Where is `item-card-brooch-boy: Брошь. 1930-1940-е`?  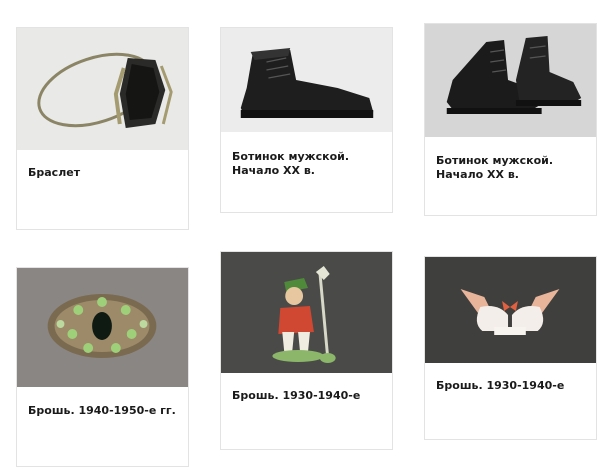
item-card-brooch-boy: Брошь. 1930-1940-е is located at coordinates (306, 350).